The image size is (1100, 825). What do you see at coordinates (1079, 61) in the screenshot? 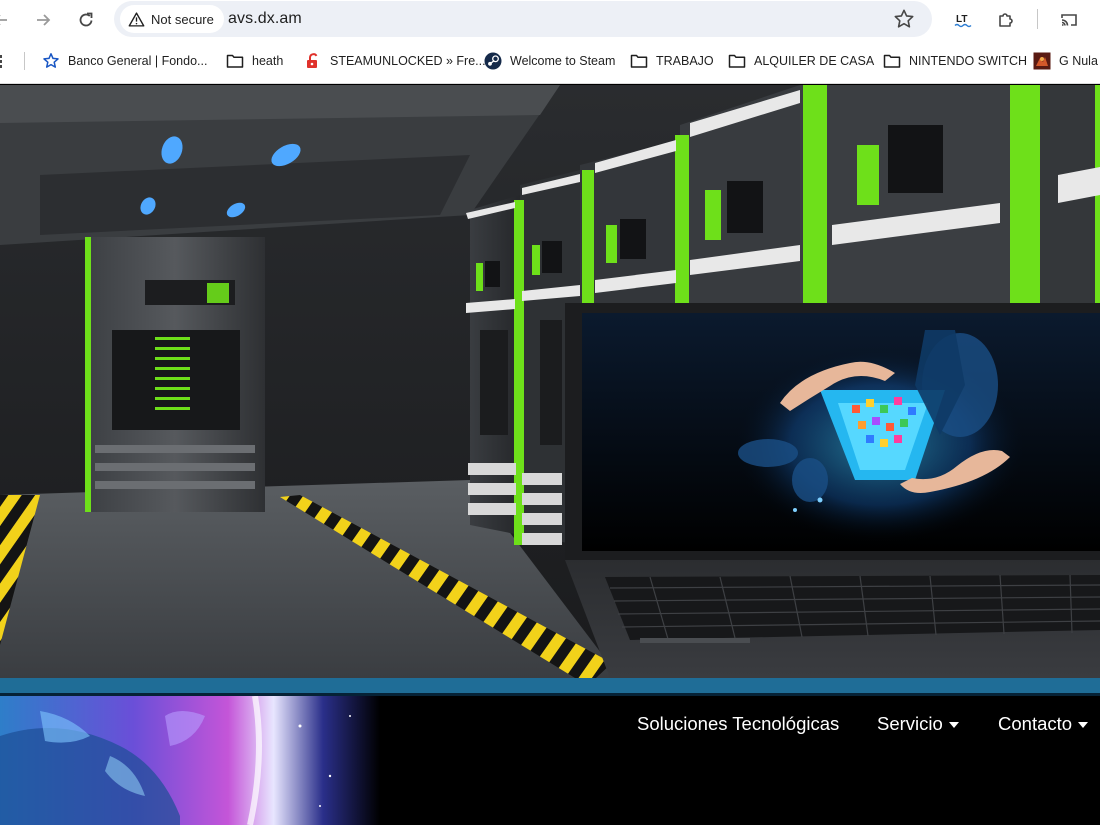
I see `bookmark-label: G Nula F` at bounding box center [1079, 61].